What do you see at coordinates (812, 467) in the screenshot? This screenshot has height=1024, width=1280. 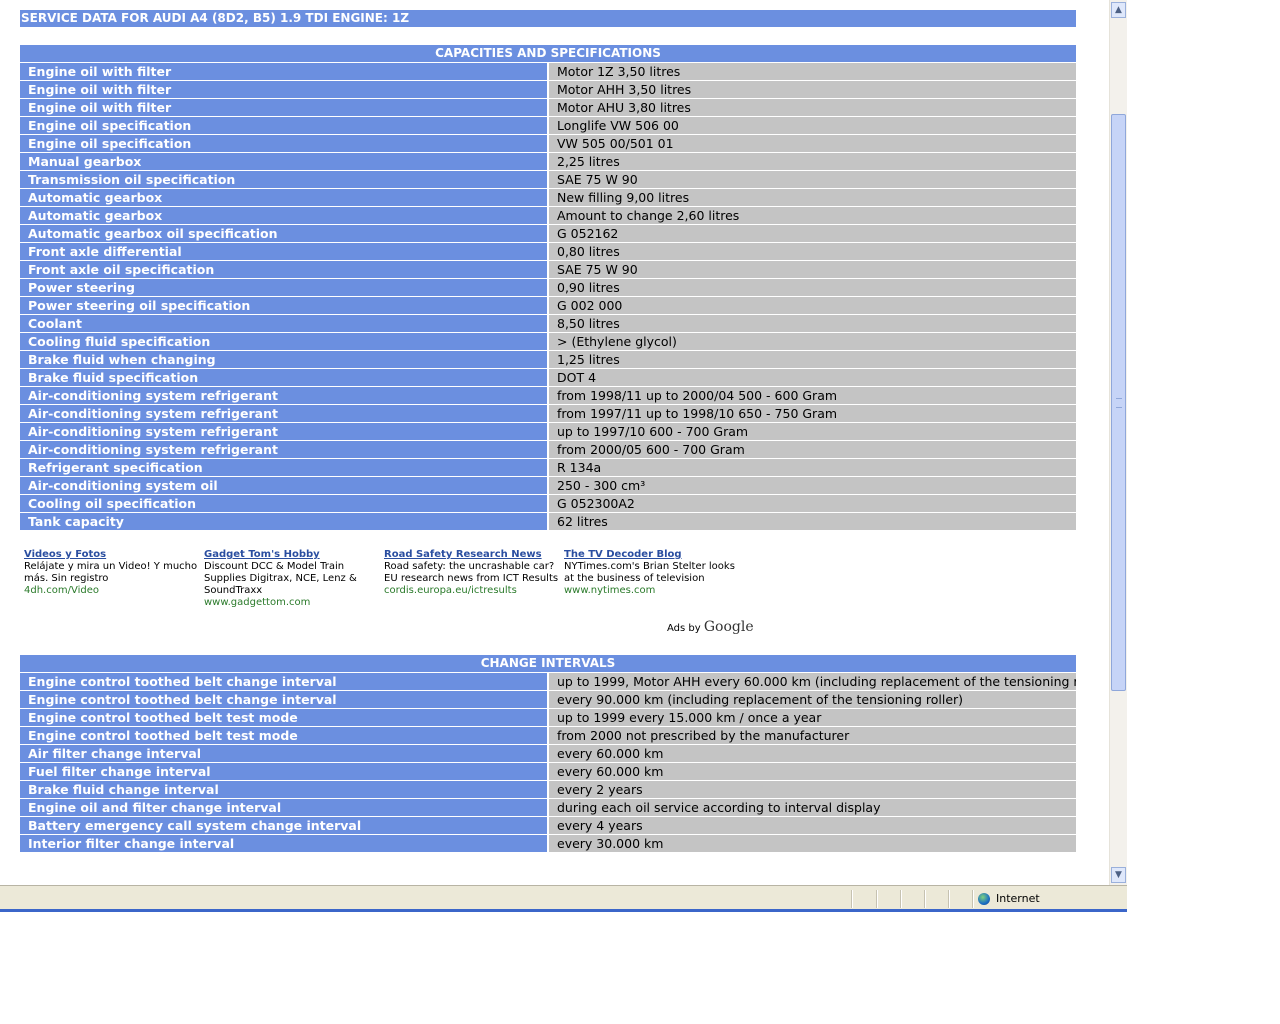 I see `row-value: R 134a` at bounding box center [812, 467].